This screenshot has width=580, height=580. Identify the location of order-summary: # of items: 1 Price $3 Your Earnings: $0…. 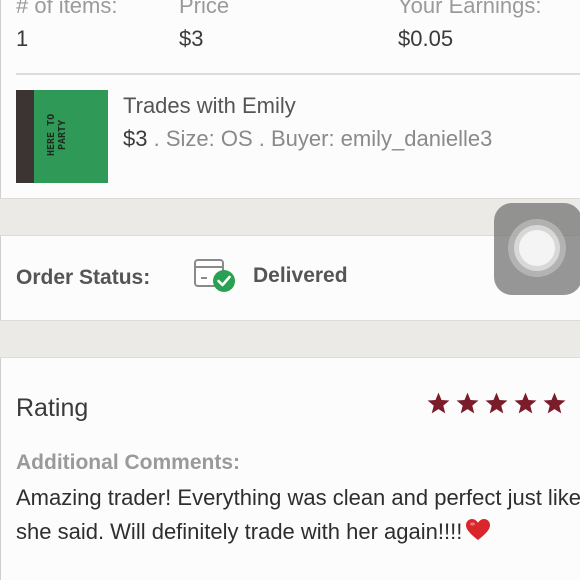
(290, 37).